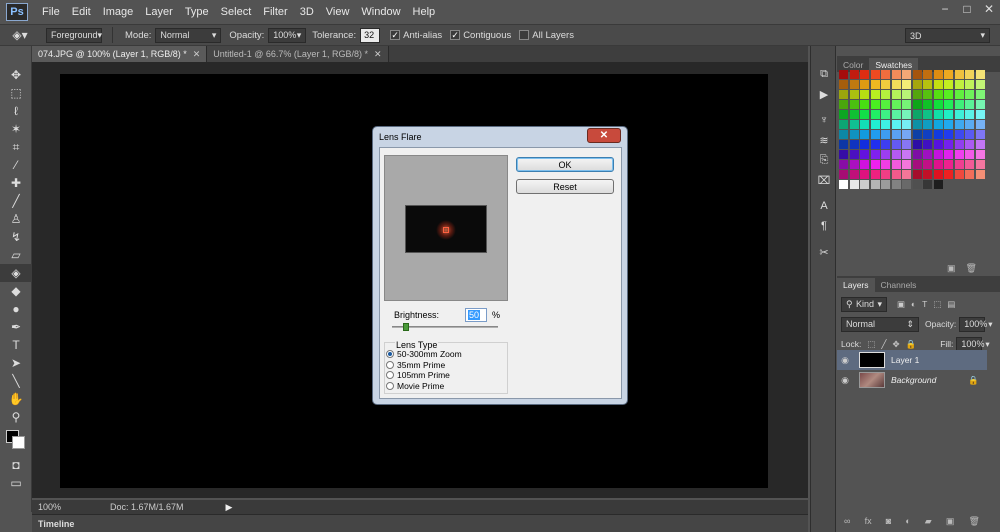  I want to click on filter-icons: ▣◐T⬚▤, so click(929, 304).